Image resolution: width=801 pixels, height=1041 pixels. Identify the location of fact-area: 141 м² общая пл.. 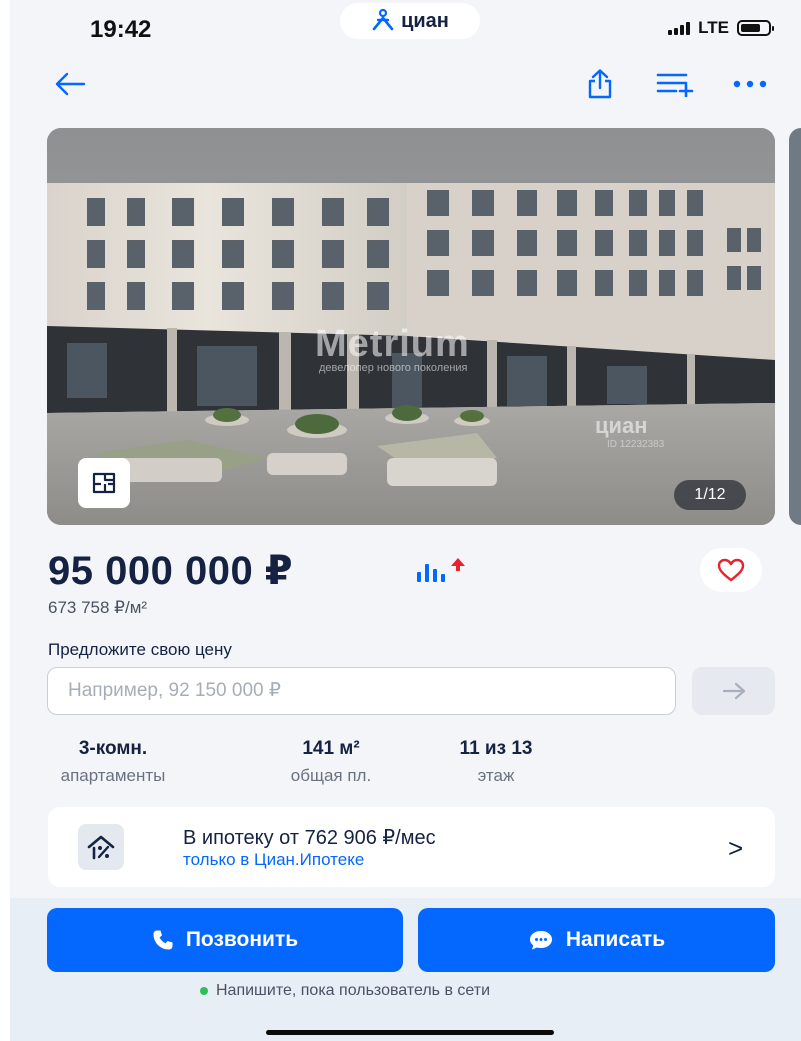
(331, 762).